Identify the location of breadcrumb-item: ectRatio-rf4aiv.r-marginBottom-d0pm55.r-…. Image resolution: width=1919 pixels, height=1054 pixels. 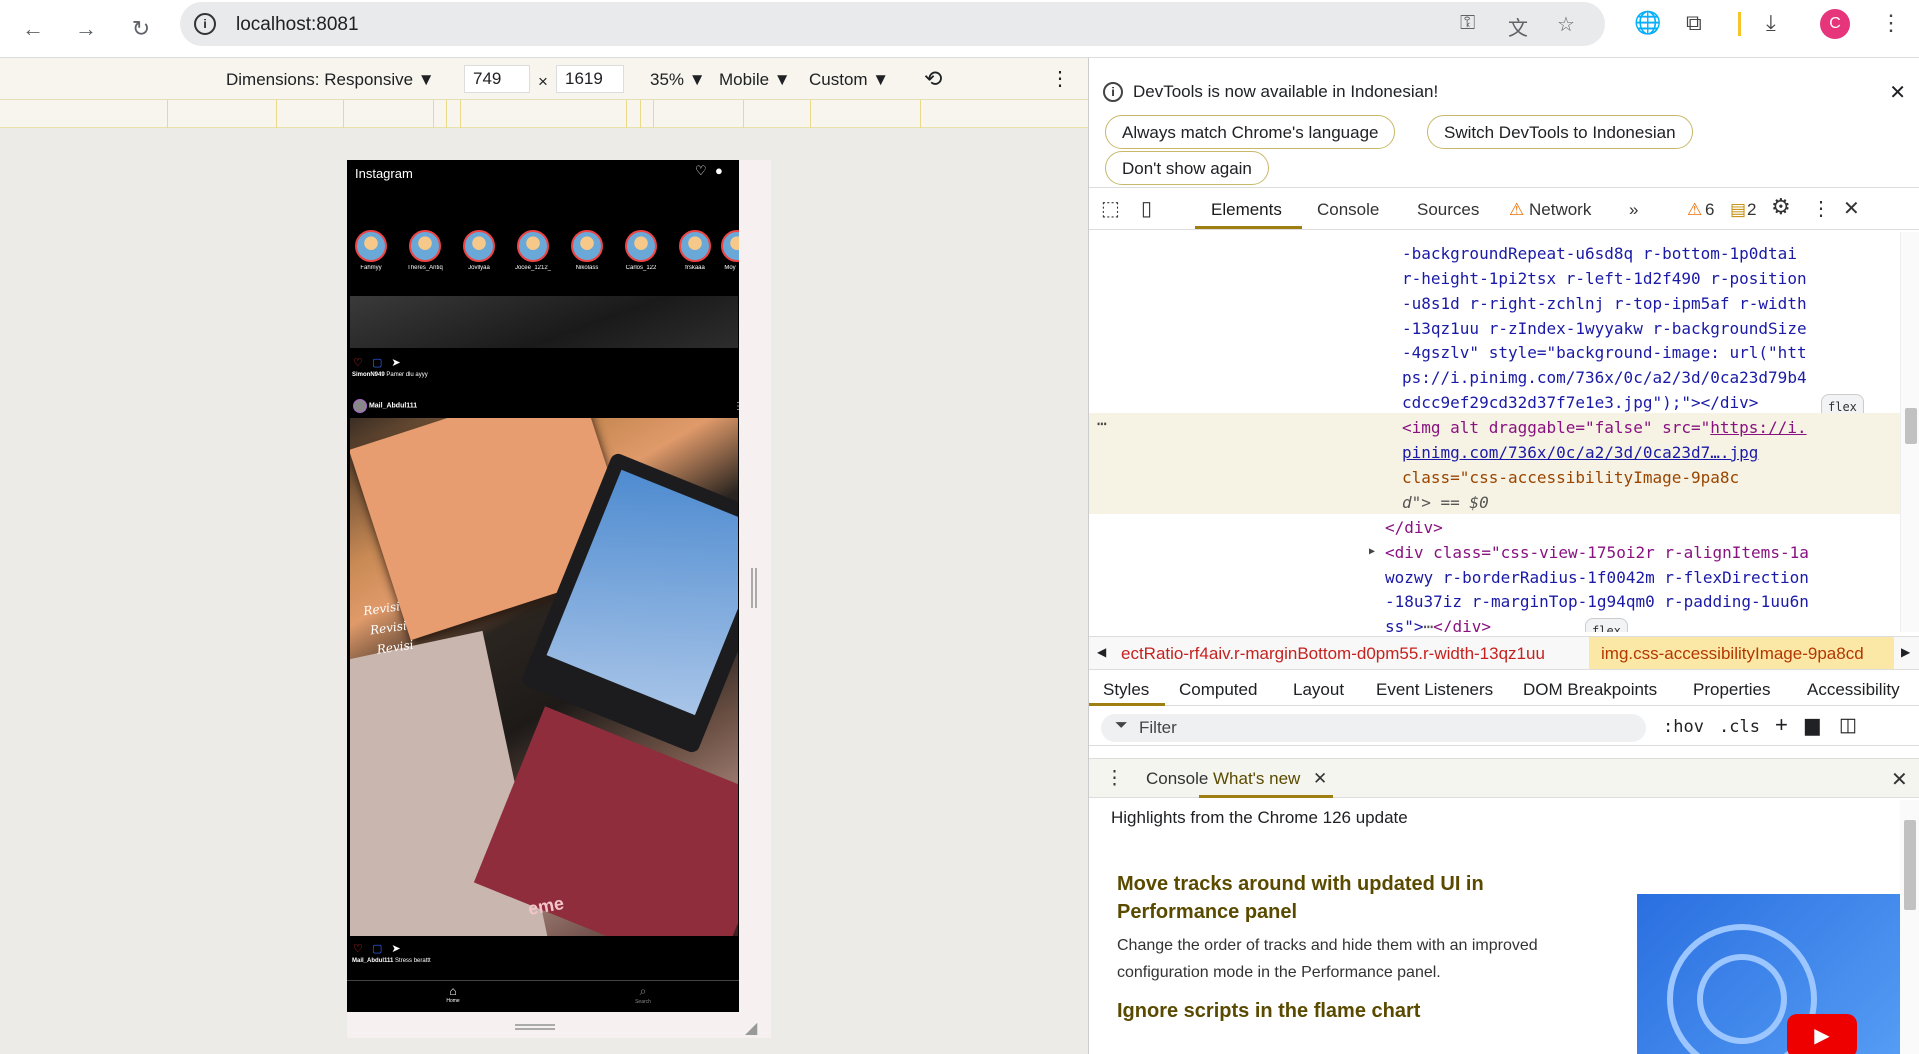
(1333, 654).